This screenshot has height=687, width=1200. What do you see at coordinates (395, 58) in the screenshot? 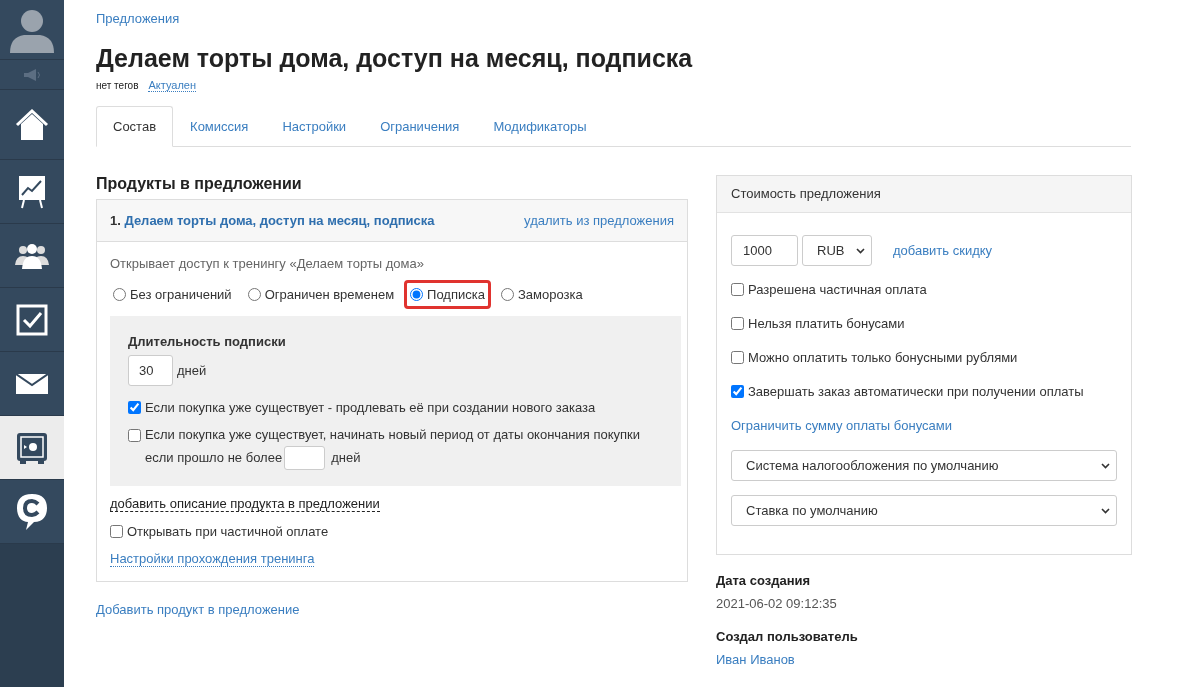
I see `page-title: Делаем торты дома, доступ на месяц, подписка` at bounding box center [395, 58].